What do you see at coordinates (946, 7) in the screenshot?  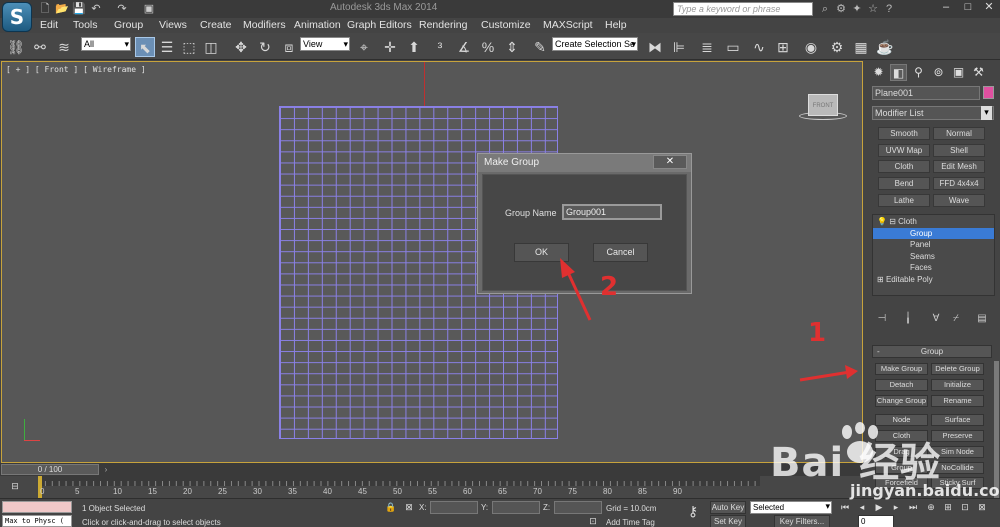 I see `minimize-icon: –` at bounding box center [946, 7].